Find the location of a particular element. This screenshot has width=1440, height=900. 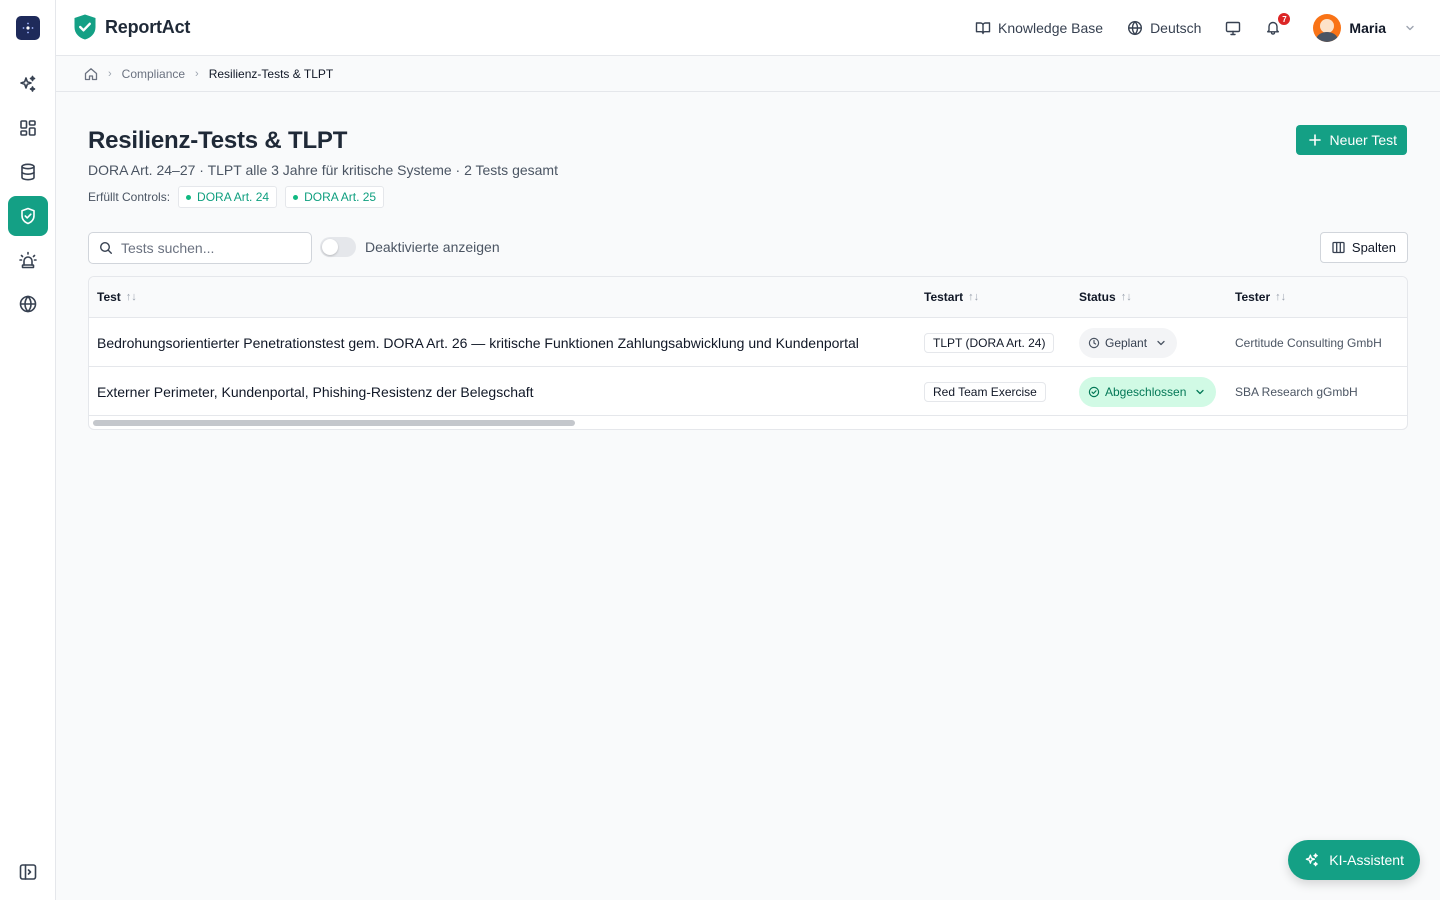

page-title: Resilienz-Tests & TLPT is located at coordinates (218, 140).